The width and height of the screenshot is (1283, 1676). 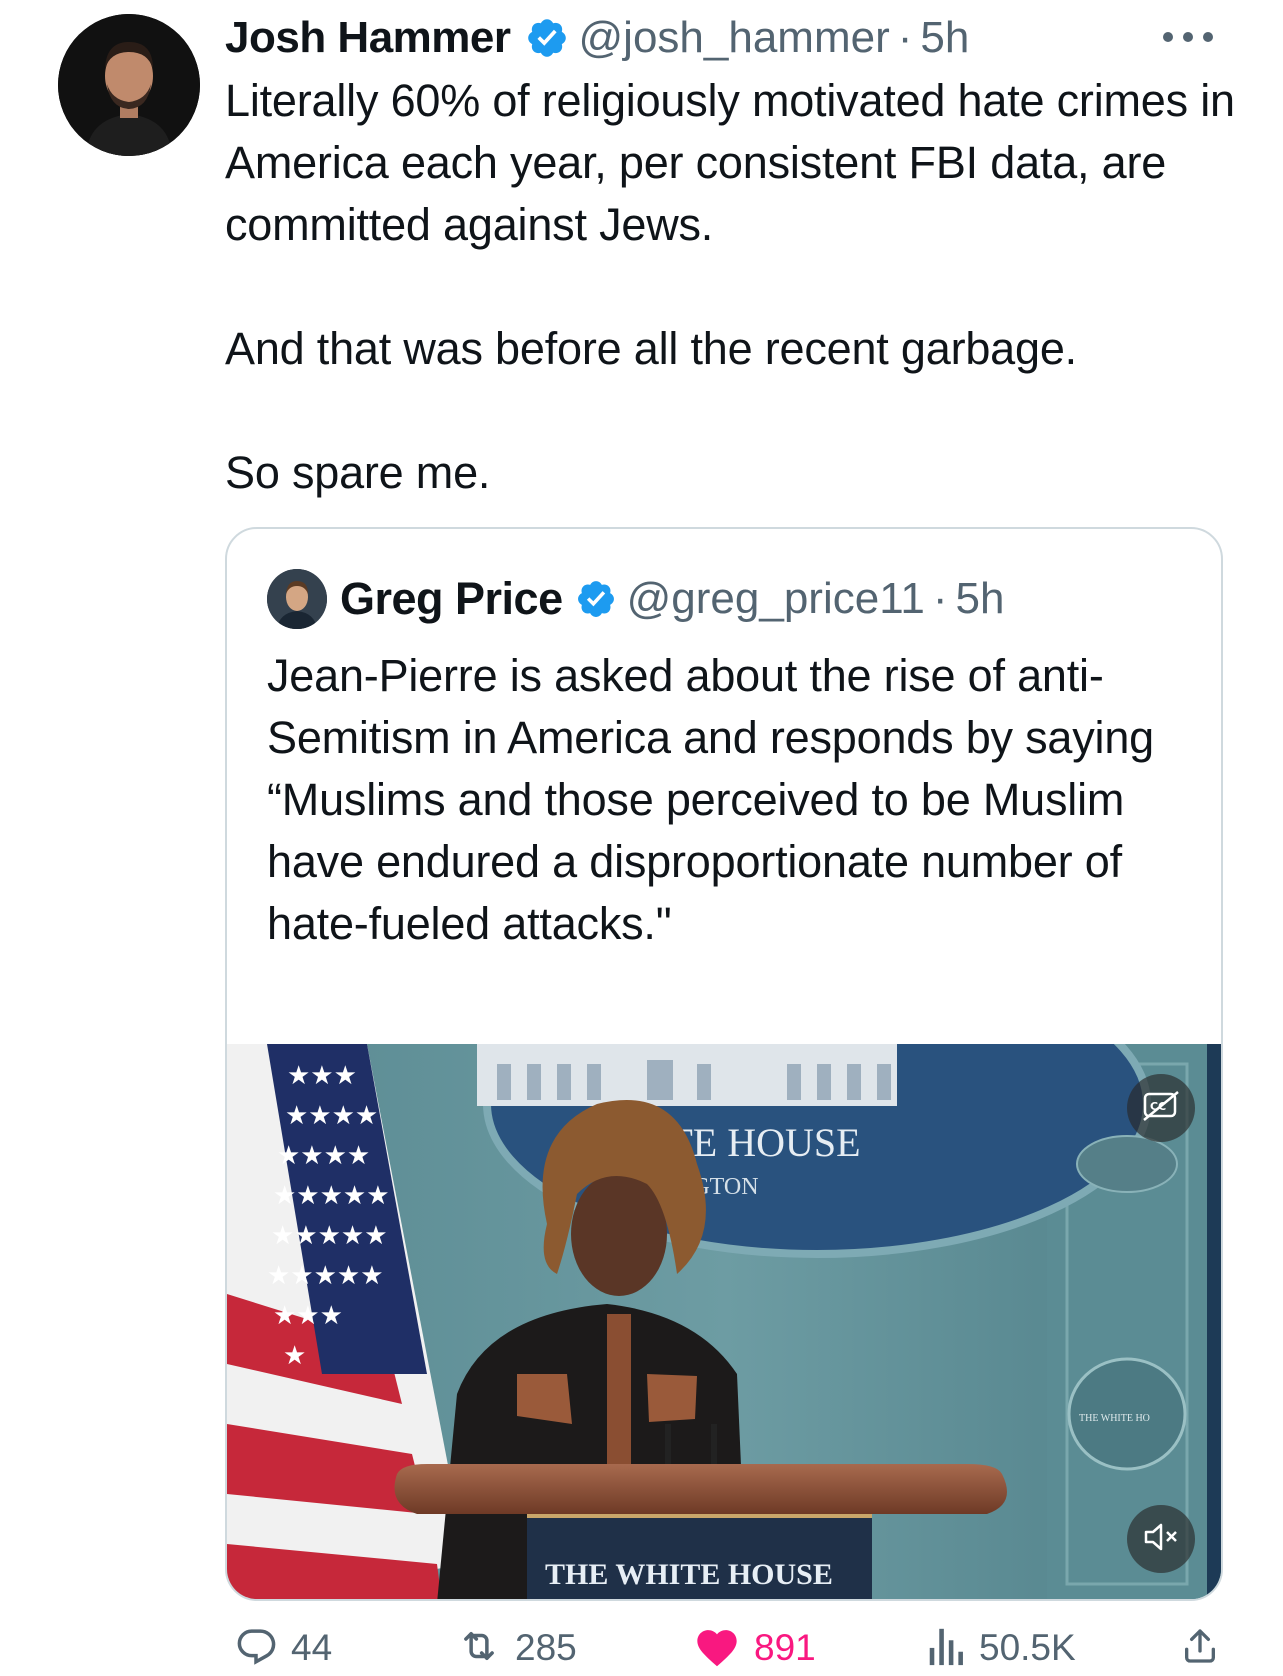 What do you see at coordinates (1114, 1418) in the screenshot?
I see `side-seal-text: THE WHITE HO` at bounding box center [1114, 1418].